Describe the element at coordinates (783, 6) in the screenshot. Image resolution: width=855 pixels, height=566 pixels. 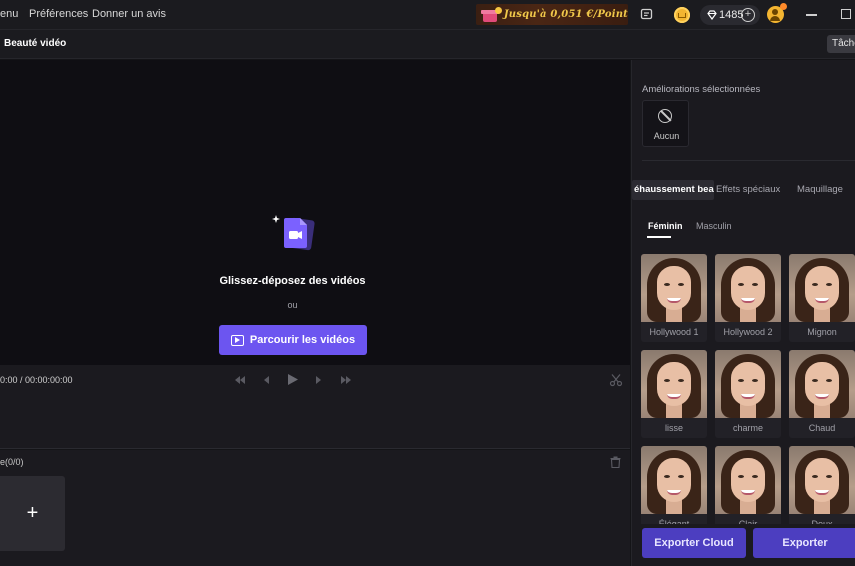
I see `badge-icon` at that location.